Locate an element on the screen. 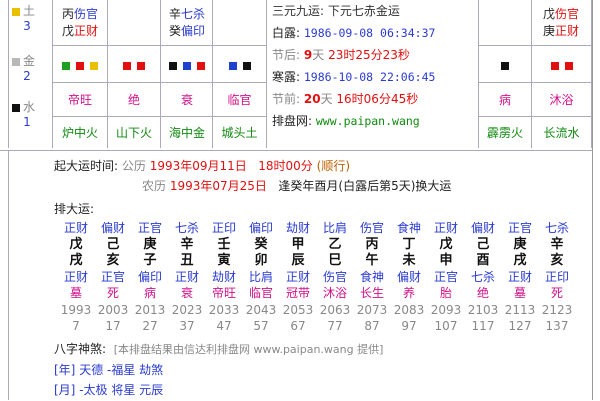 This screenshot has width=600, height=401. dayun-branch: 酉 is located at coordinates (483, 260).